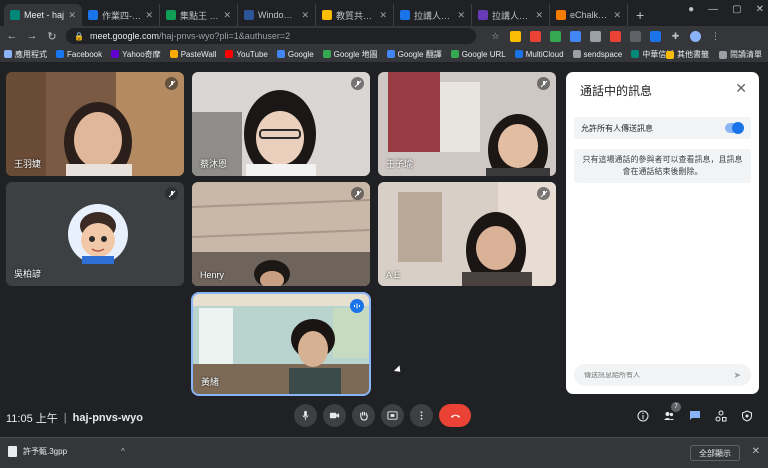 Image resolution: width=768 pixels, height=468 pixels. Describe the element at coordinates (32, 419) in the screenshot. I see `meeting-time: 11:05 上午` at that location.